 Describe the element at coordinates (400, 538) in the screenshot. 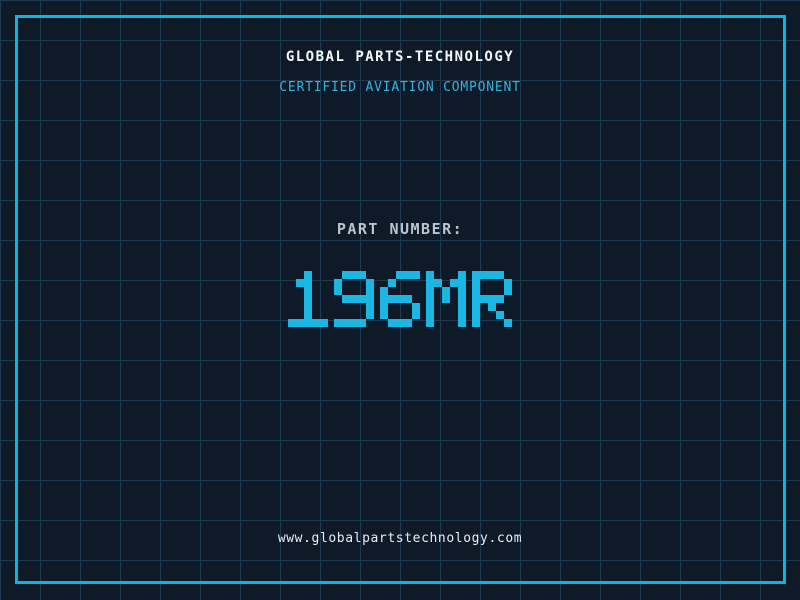

I see `website-url: www.globalpartstechnology.com` at that location.